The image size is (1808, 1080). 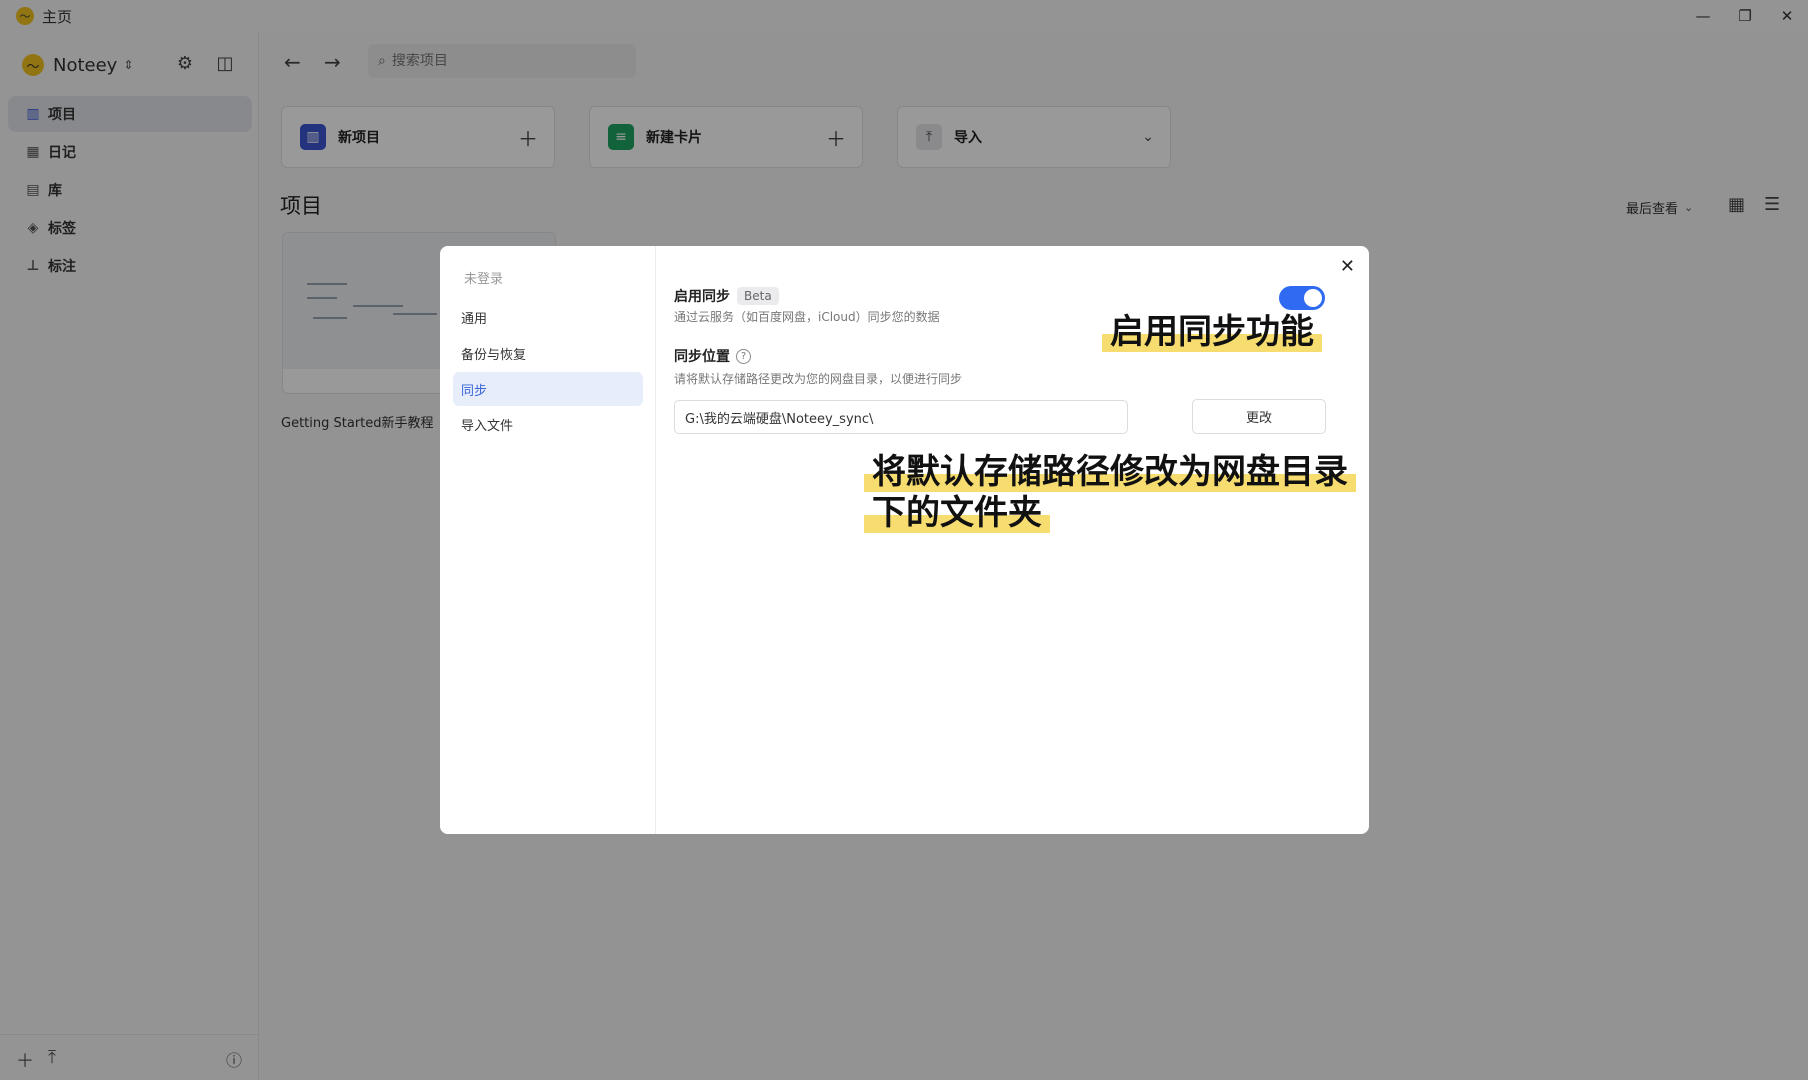 What do you see at coordinates (483, 277) in the screenshot?
I see `login-status: 未登录` at bounding box center [483, 277].